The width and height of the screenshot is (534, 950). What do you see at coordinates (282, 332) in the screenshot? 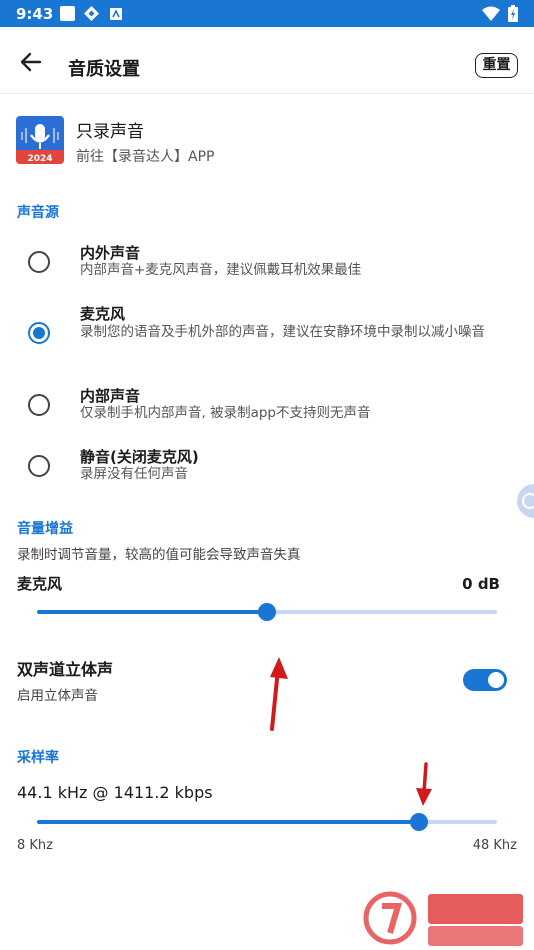
I see `option-desc: 录制您的语音及手机外部的声音，建议在安静环境中录制以减小噪音` at bounding box center [282, 332].